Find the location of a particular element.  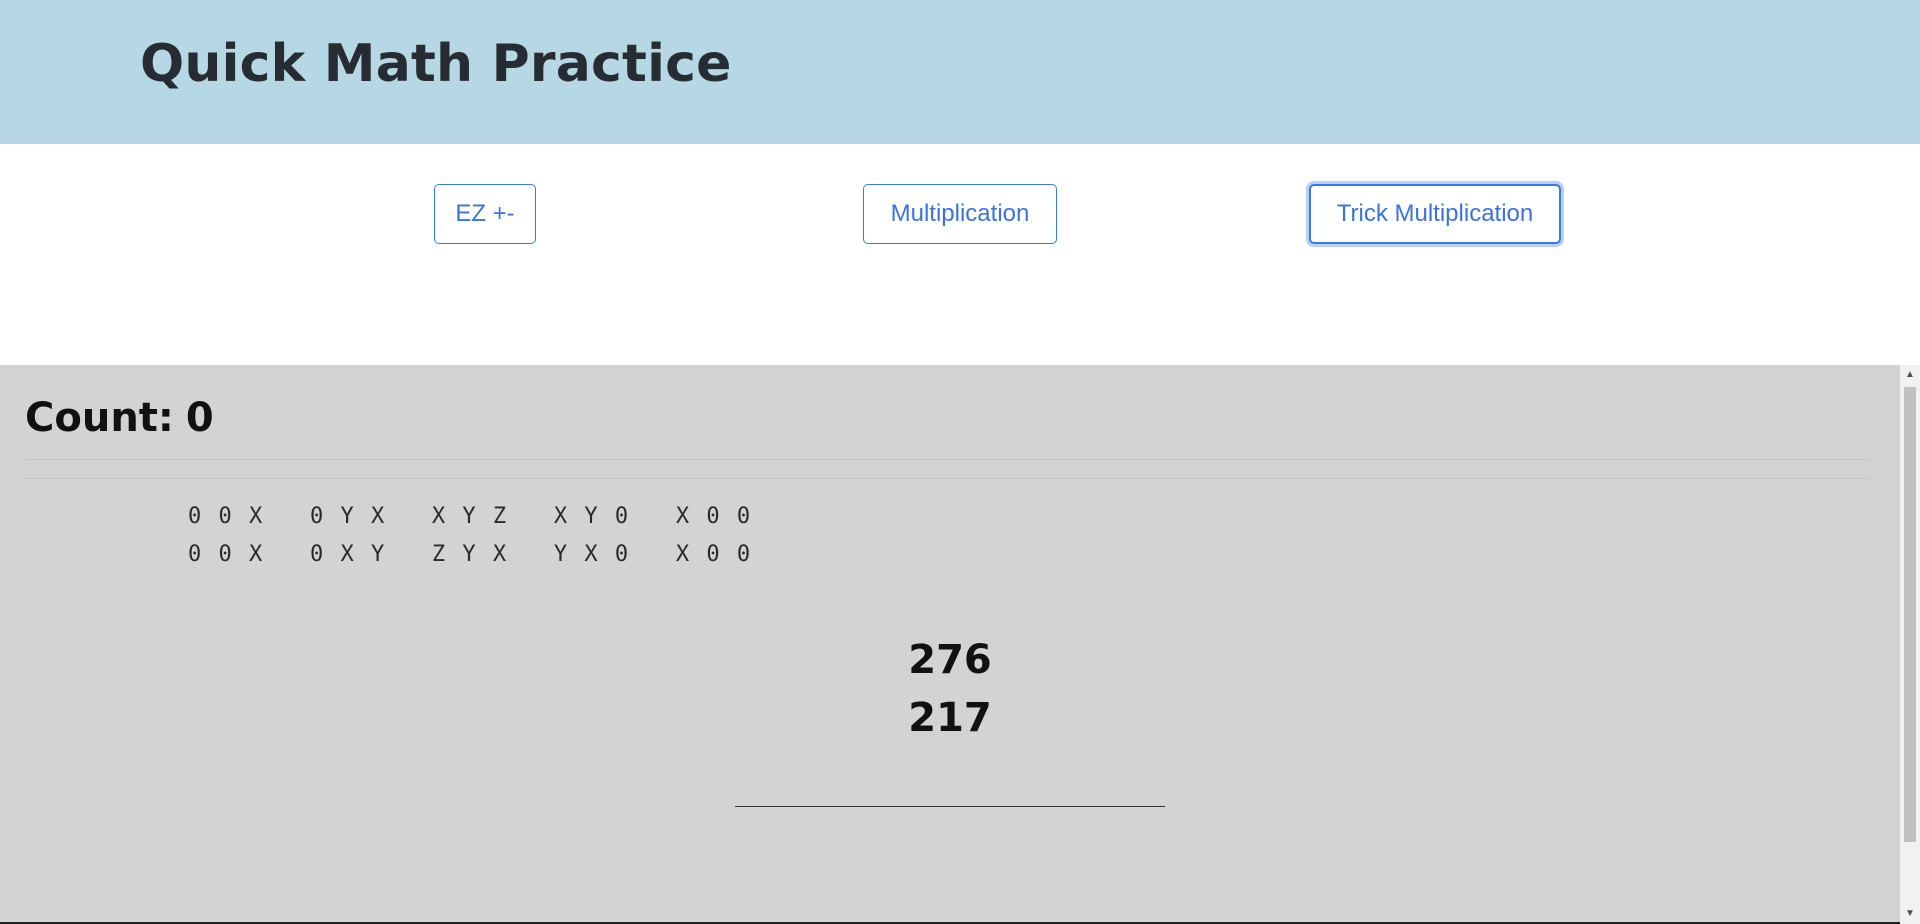

multiplication-button: Multiplication is located at coordinates (960, 214).